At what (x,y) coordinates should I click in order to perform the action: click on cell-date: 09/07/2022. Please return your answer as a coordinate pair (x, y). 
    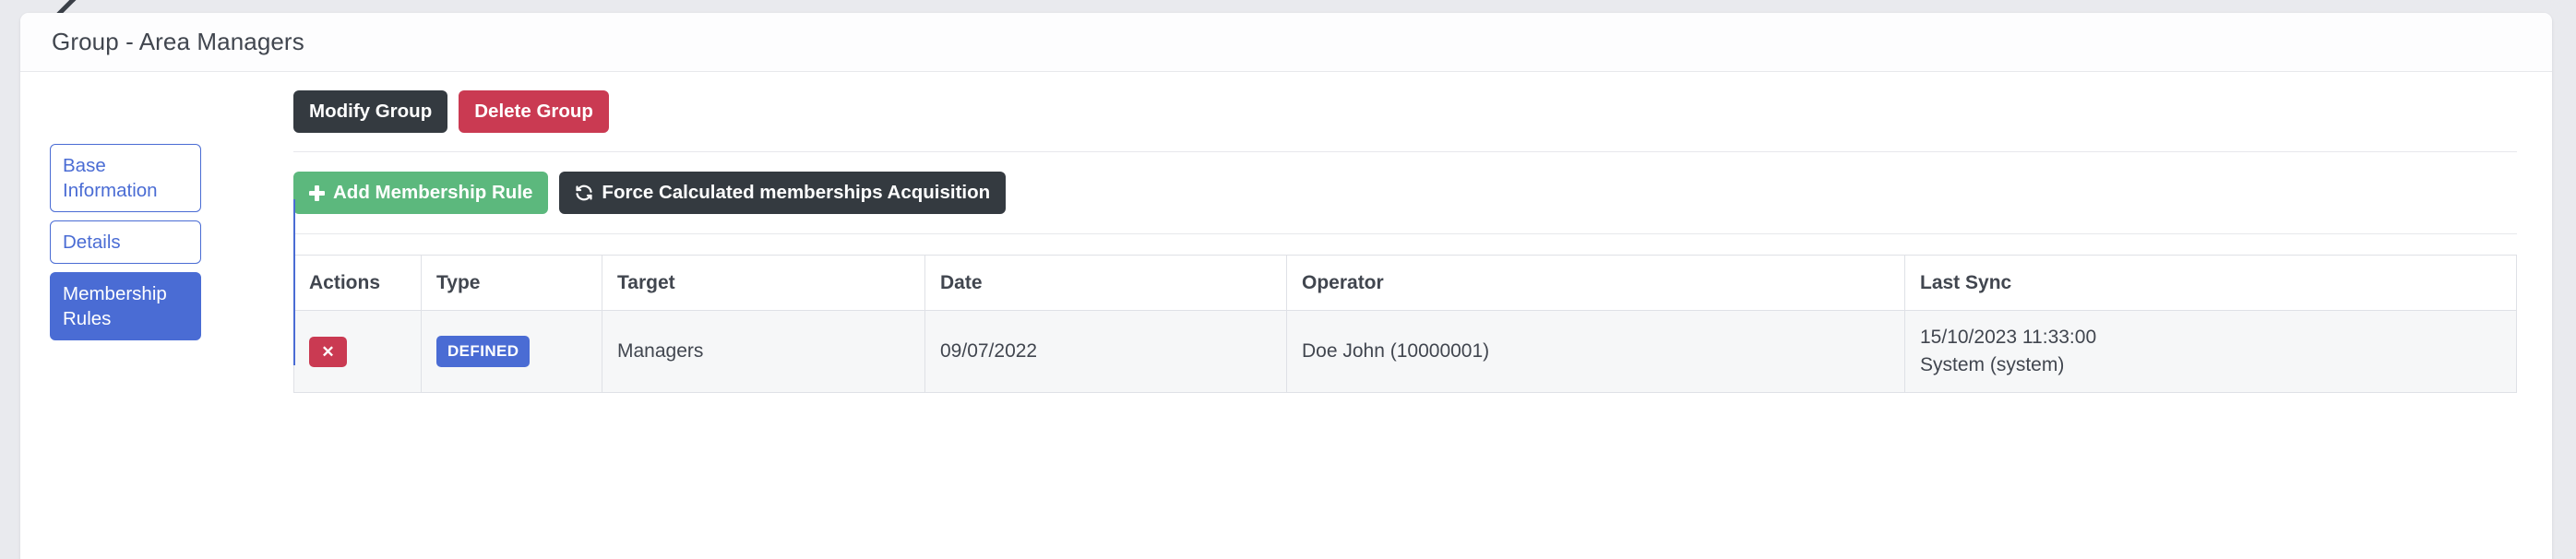
    Looking at the image, I should click on (1105, 351).